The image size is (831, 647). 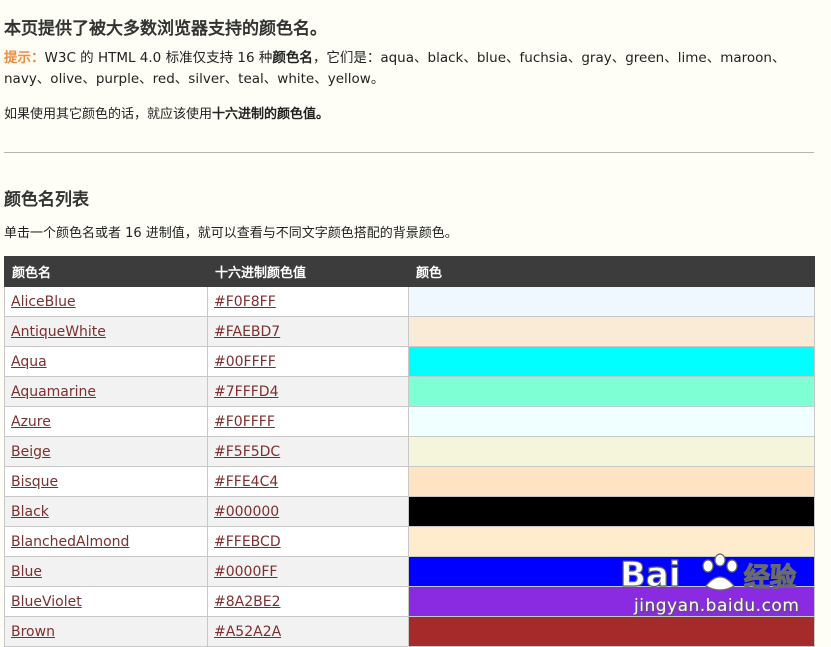 I want to click on color-name-link: Blue, so click(x=26, y=572).